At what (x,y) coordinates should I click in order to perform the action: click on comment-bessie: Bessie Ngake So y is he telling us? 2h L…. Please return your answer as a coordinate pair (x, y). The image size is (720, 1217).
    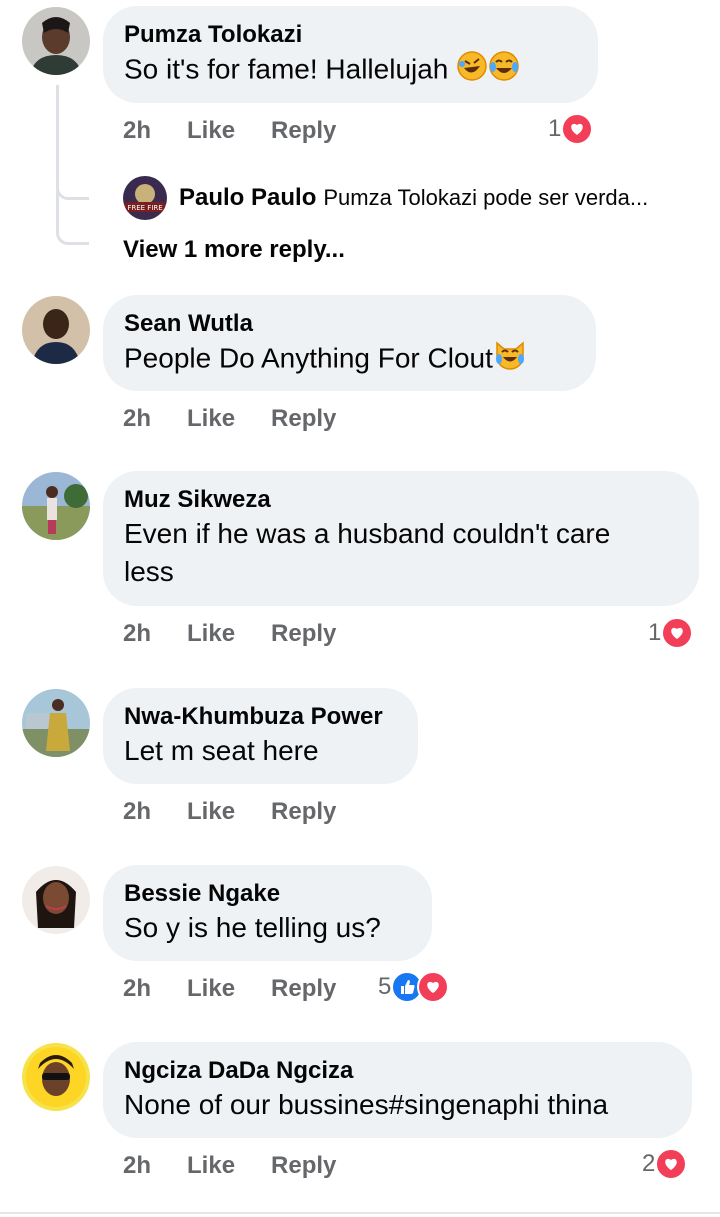
    Looking at the image, I should click on (360, 942).